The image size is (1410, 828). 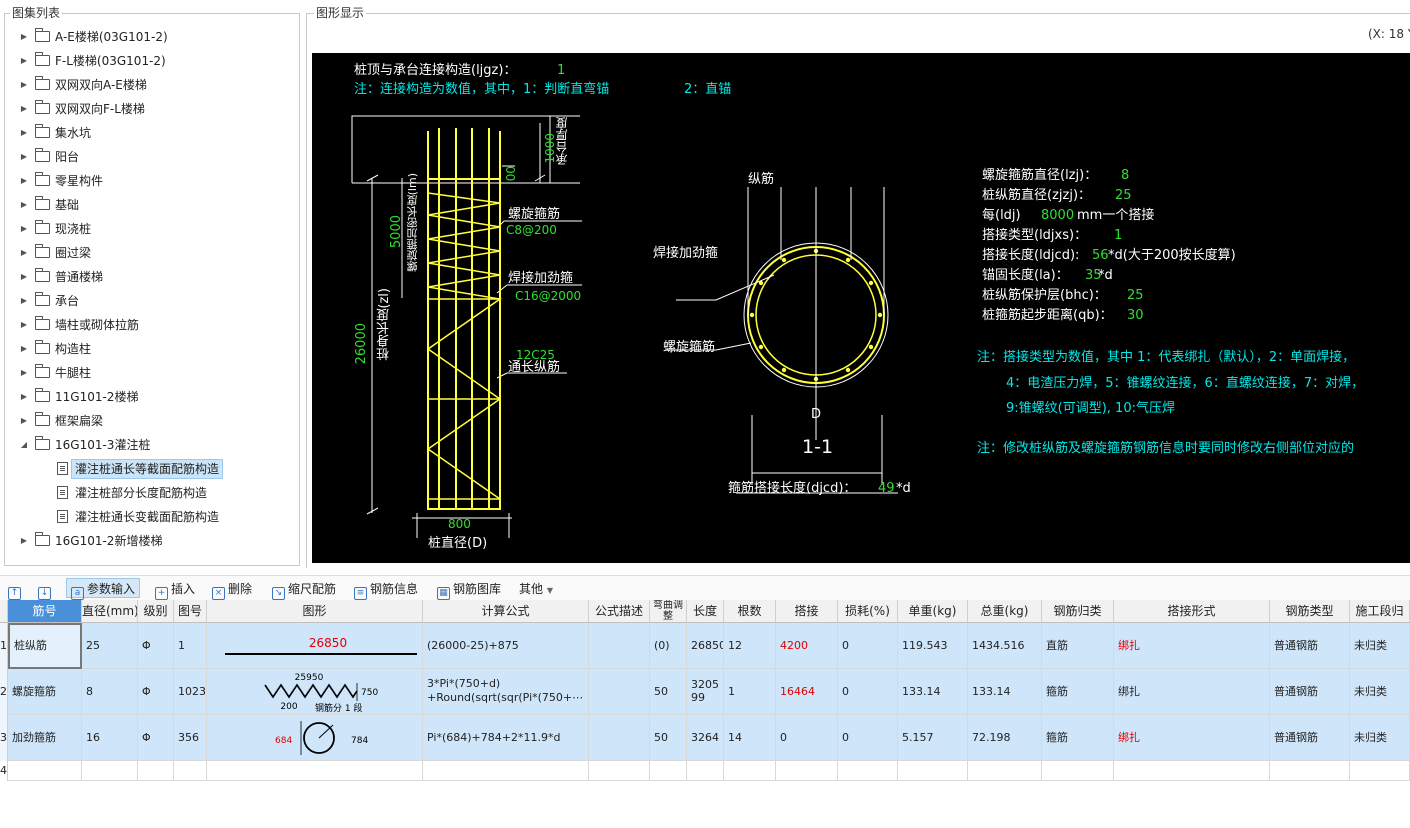 I want to click on table-cell: 16, so click(x=110, y=738).